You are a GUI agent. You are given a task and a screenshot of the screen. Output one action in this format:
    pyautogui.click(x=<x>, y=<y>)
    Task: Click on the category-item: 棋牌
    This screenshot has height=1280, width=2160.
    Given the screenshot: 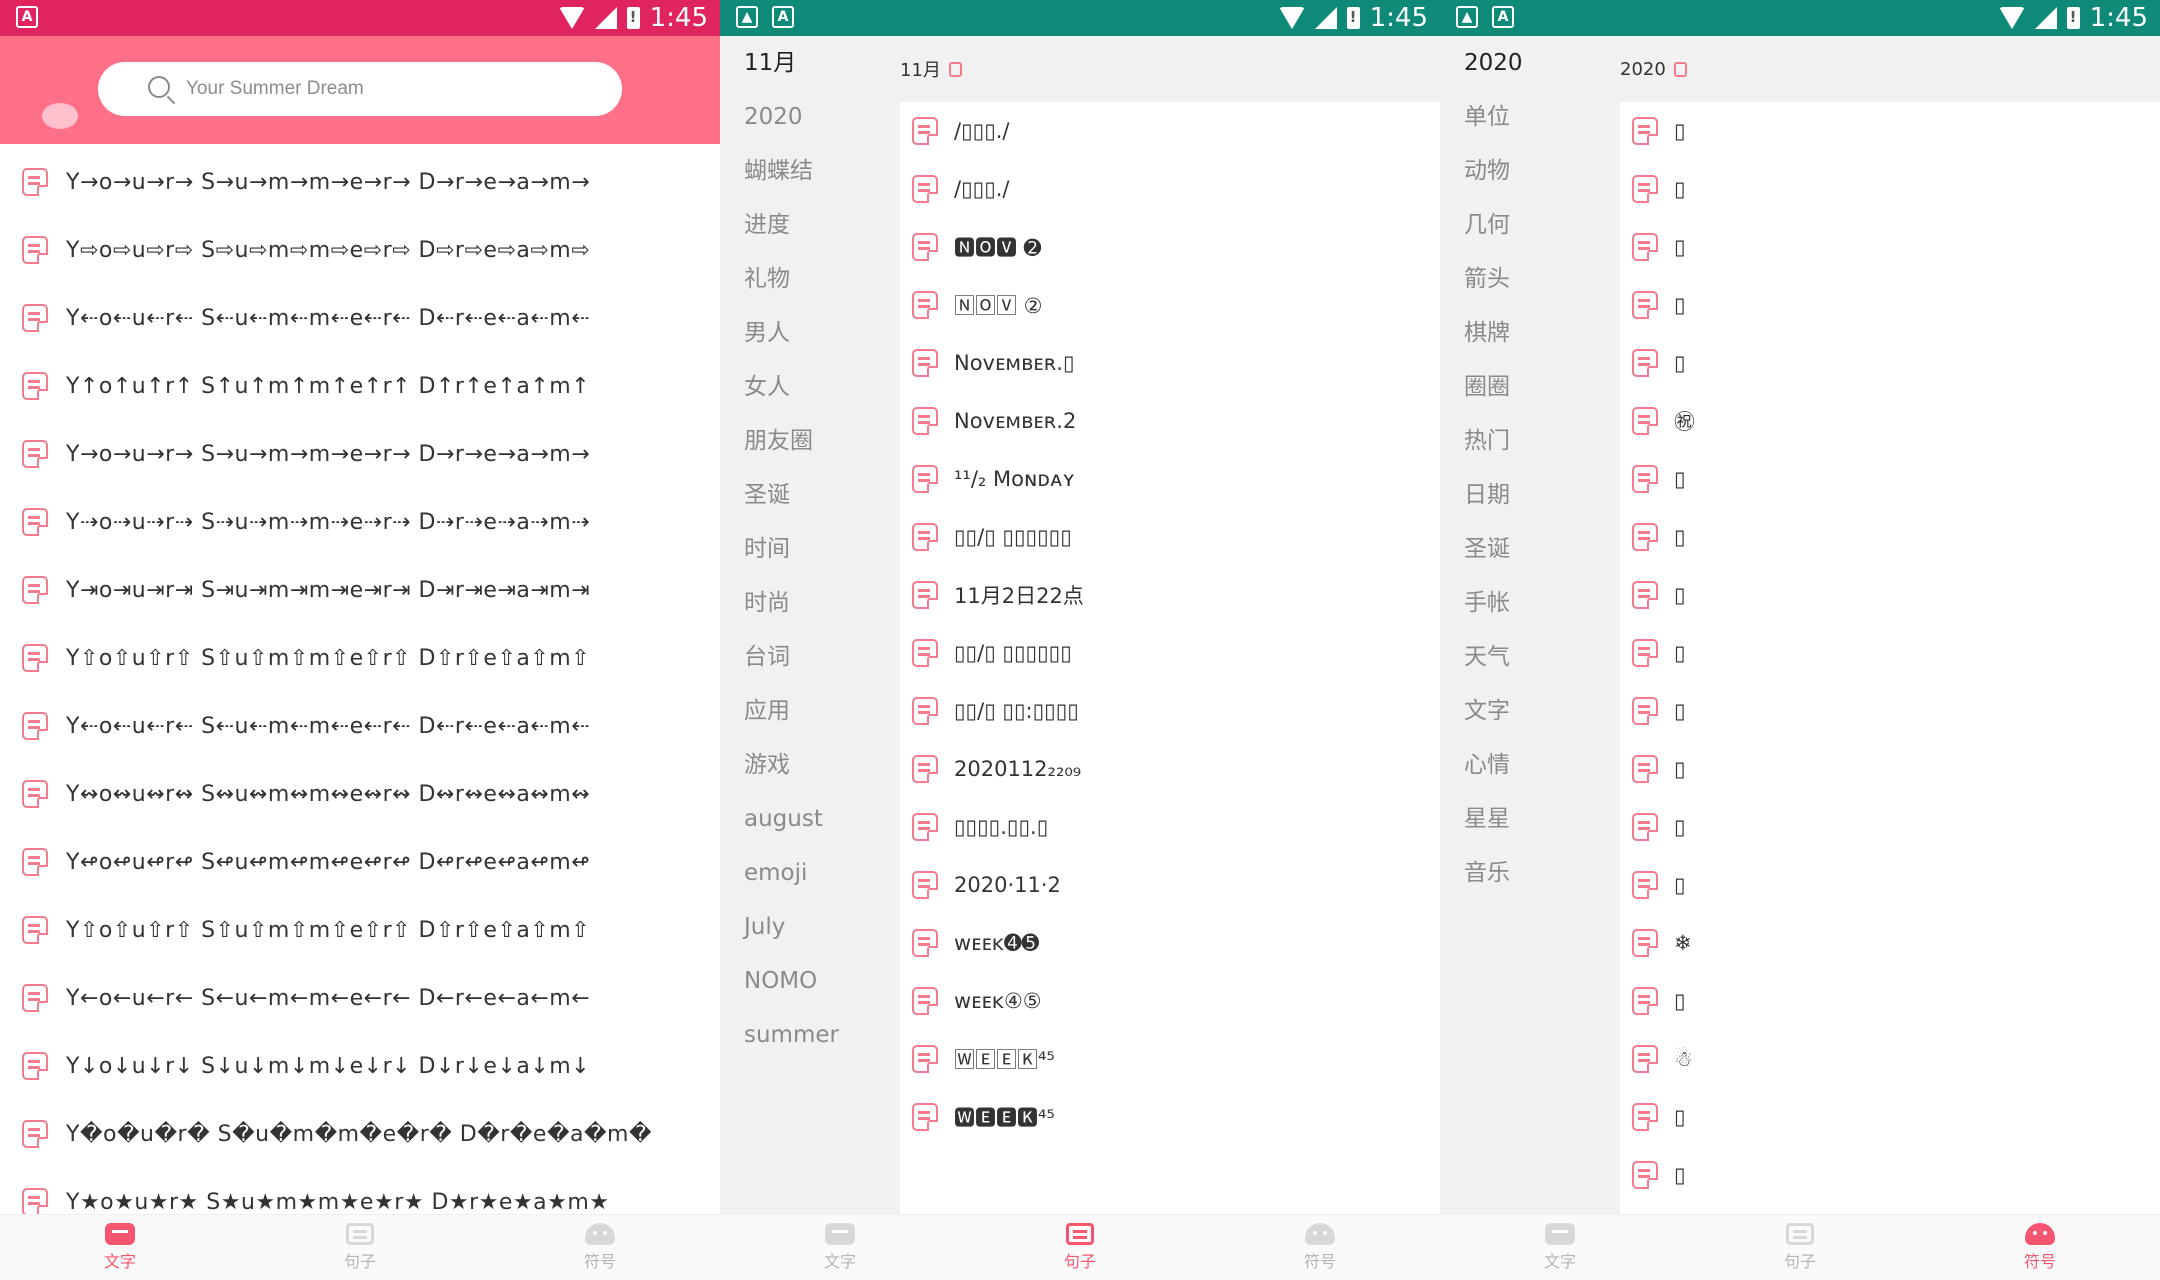 What is the action you would take?
    pyautogui.click(x=1530, y=333)
    